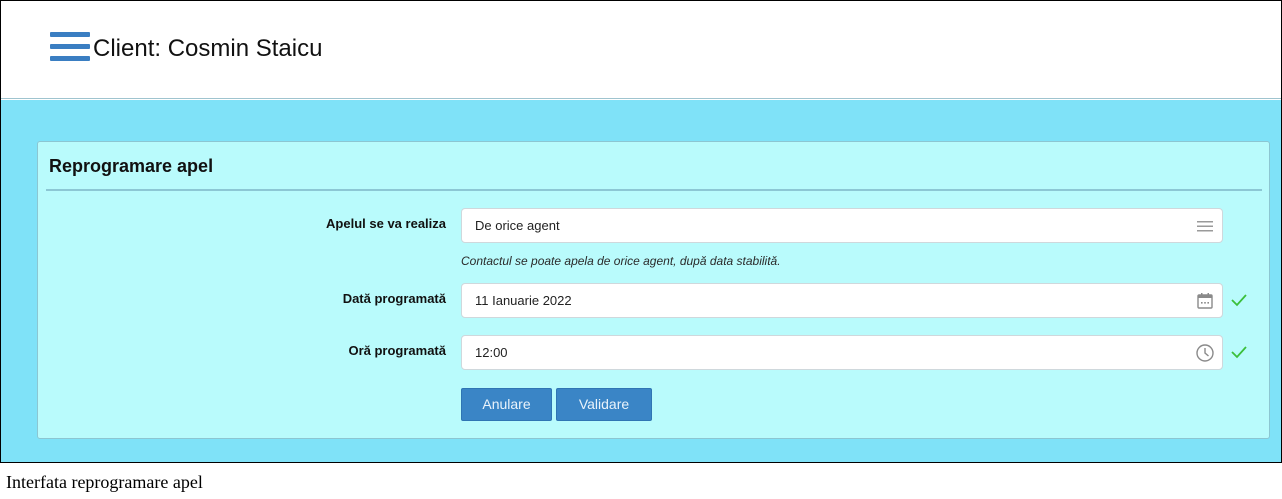  Describe the element at coordinates (394, 298) in the screenshot. I see `date-label: Dată programată` at that location.